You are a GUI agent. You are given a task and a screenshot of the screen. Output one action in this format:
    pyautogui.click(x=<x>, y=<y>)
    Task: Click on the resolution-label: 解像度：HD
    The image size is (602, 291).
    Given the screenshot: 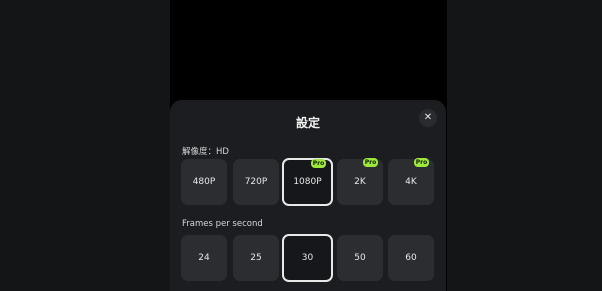 What is the action you would take?
    pyautogui.click(x=205, y=152)
    